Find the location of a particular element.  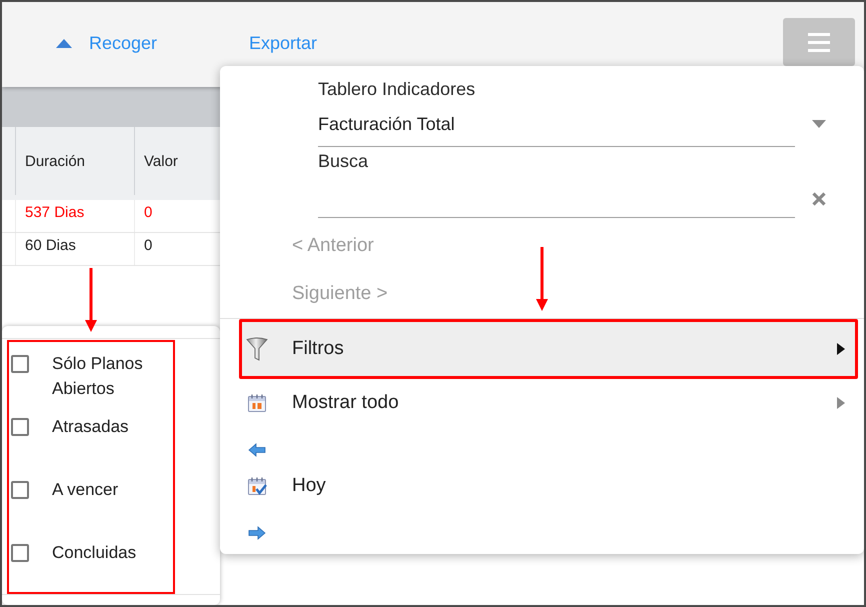

indicator-dropdown: Facturación Total is located at coordinates (556, 123).